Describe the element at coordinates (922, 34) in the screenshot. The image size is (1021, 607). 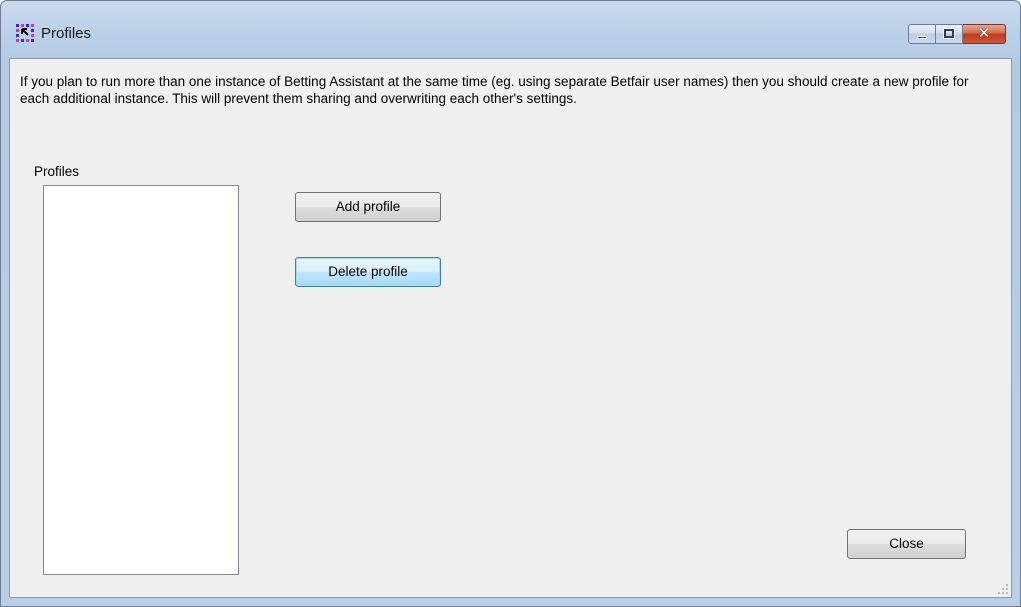
I see `minimize-button` at that location.